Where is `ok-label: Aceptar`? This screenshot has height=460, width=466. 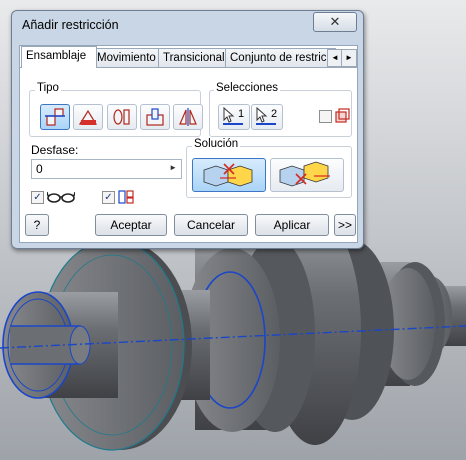 ok-label: Aceptar is located at coordinates (131, 225).